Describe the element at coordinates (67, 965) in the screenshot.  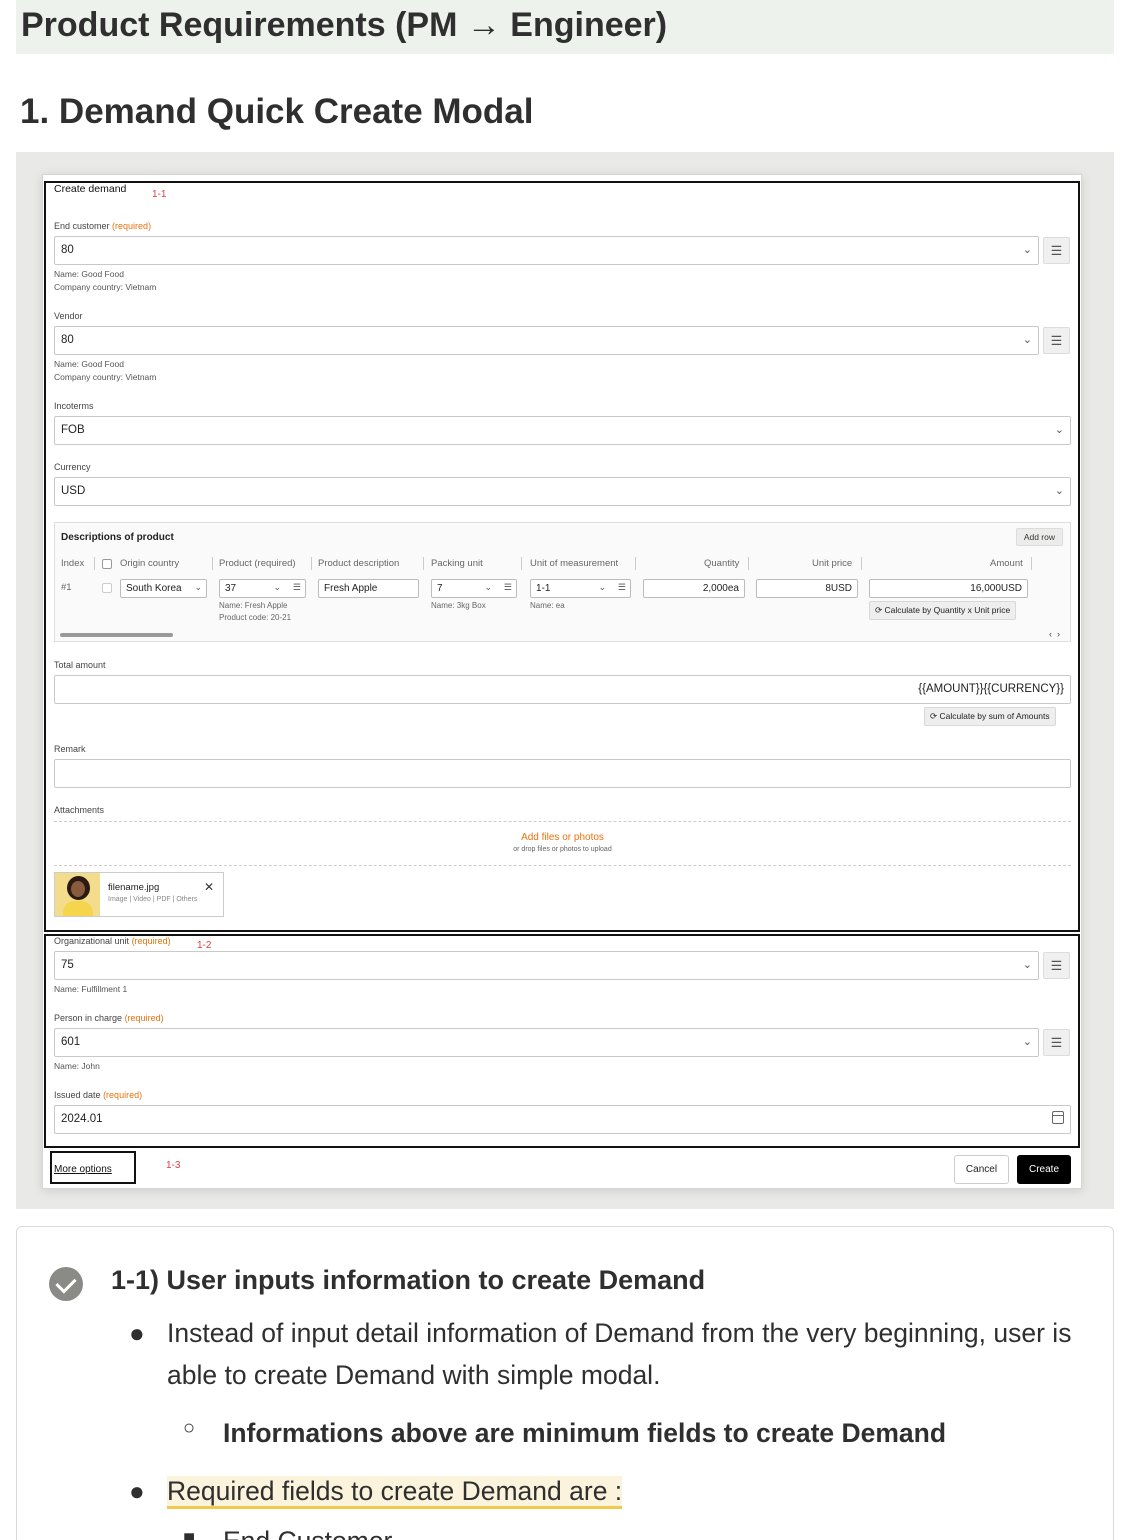
I see `org-unit-value: 75` at that location.